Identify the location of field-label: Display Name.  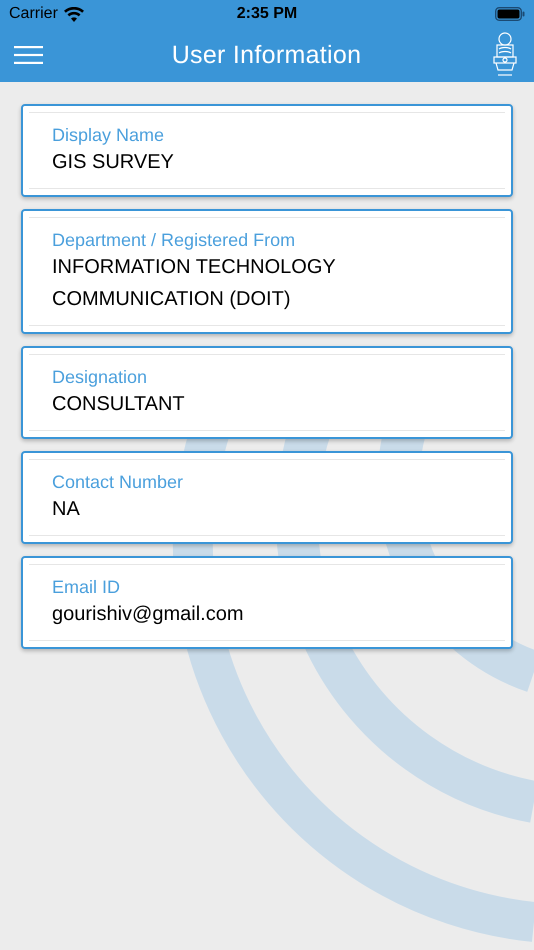
(109, 135).